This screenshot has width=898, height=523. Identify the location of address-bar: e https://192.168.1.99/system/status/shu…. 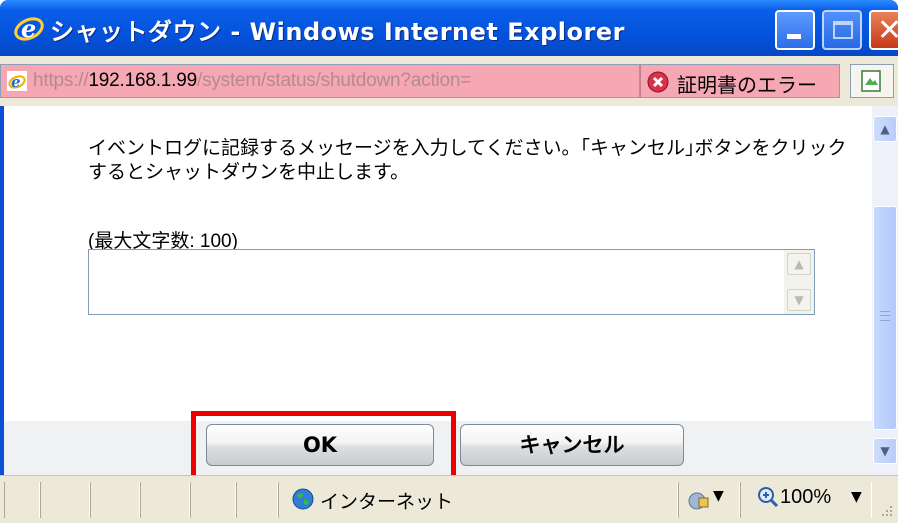
(449, 81).